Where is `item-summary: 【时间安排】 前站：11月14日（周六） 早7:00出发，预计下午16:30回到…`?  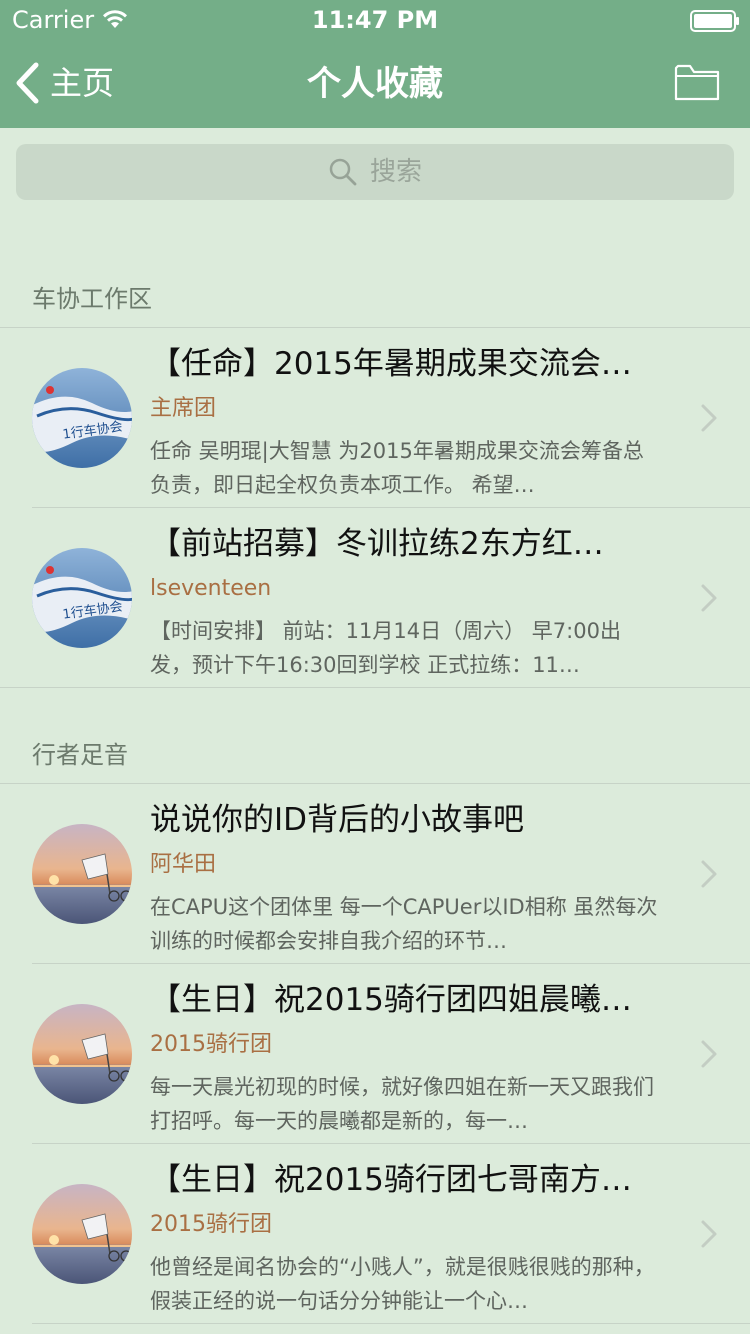
item-summary: 【时间安排】 前站：11月14日（周六） 早7:00出发，预计下午16:30回到… is located at coordinates (385, 648).